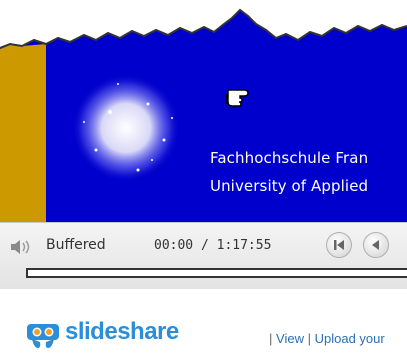  I want to click on buffer-status: Buffered, so click(76, 245).